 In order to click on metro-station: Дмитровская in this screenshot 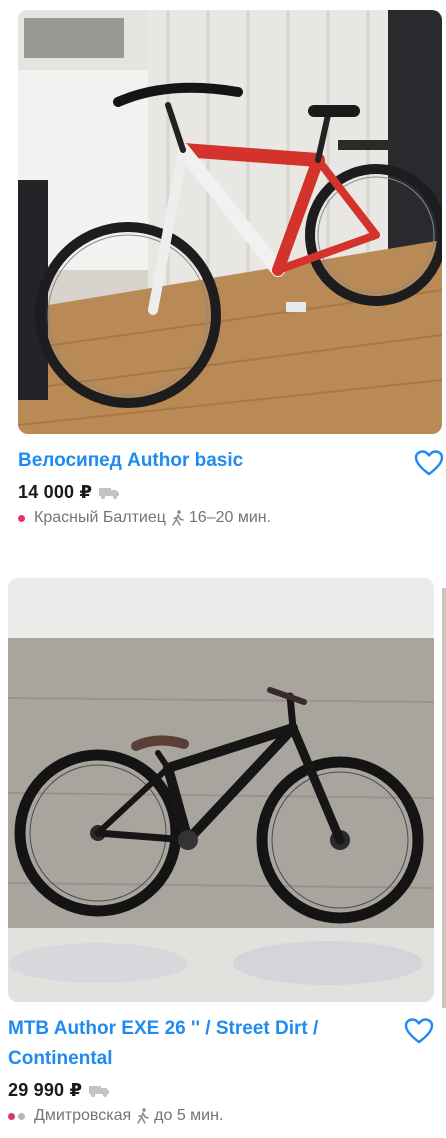, I will do `click(83, 1115)`.